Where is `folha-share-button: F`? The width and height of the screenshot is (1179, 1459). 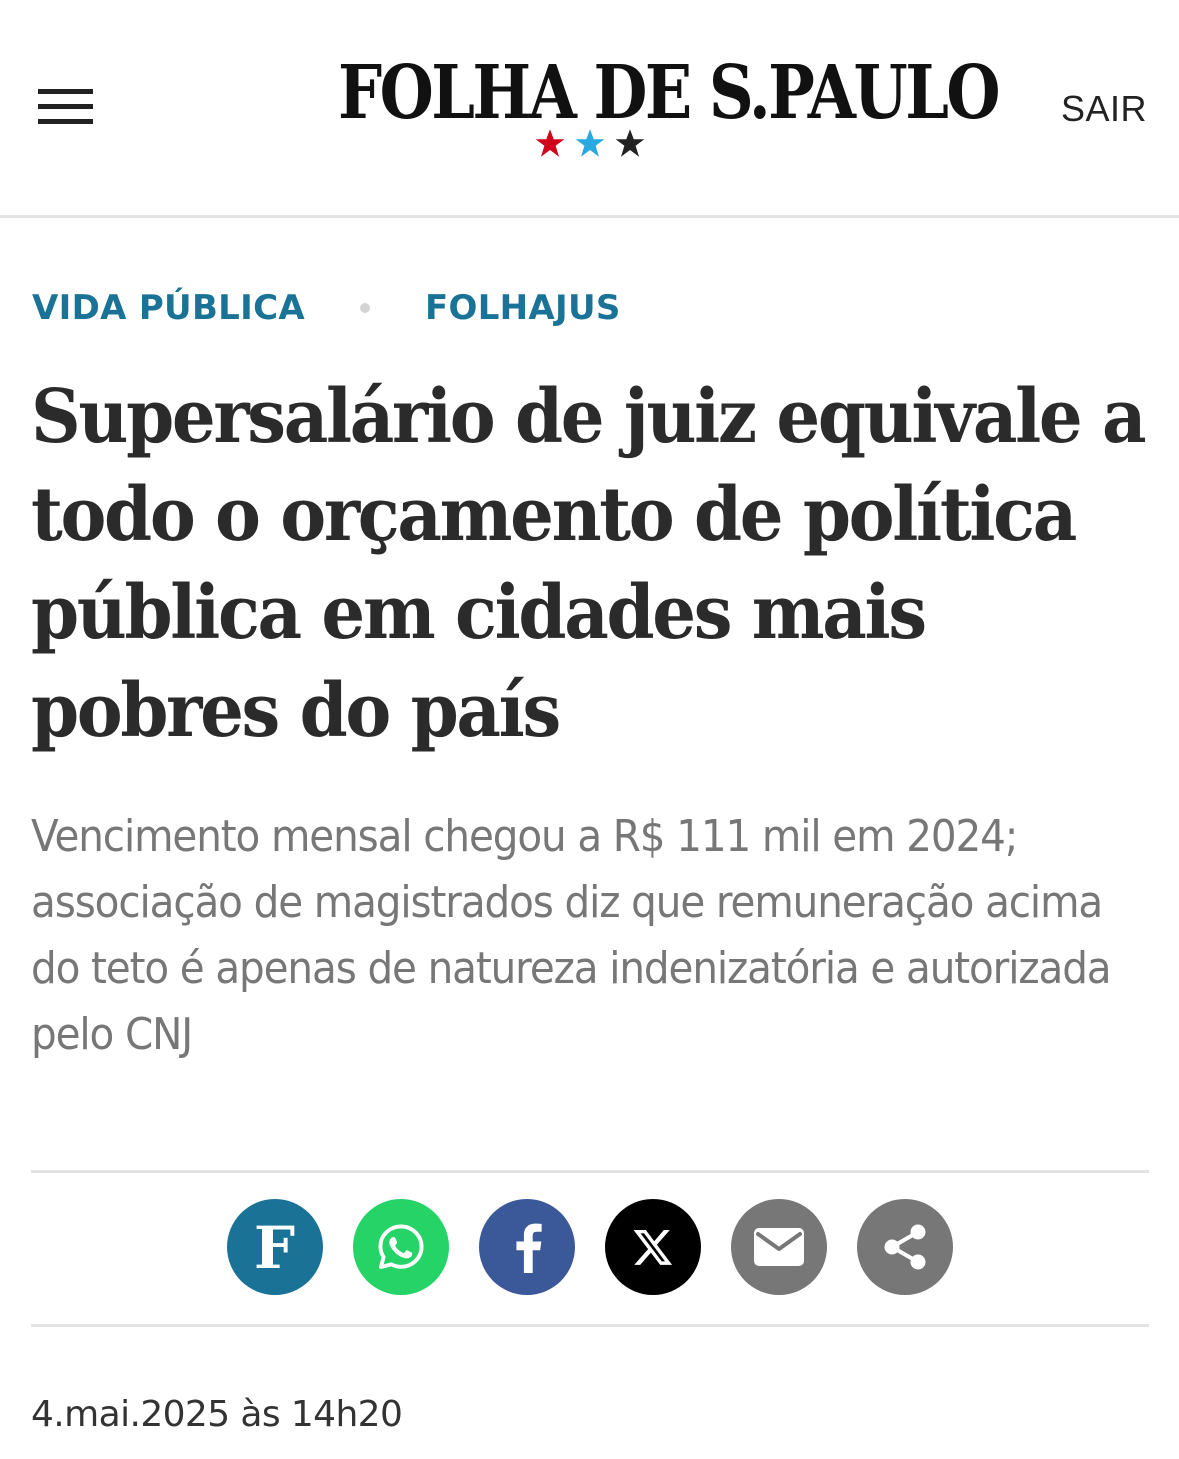 folha-share-button: F is located at coordinates (274, 1247).